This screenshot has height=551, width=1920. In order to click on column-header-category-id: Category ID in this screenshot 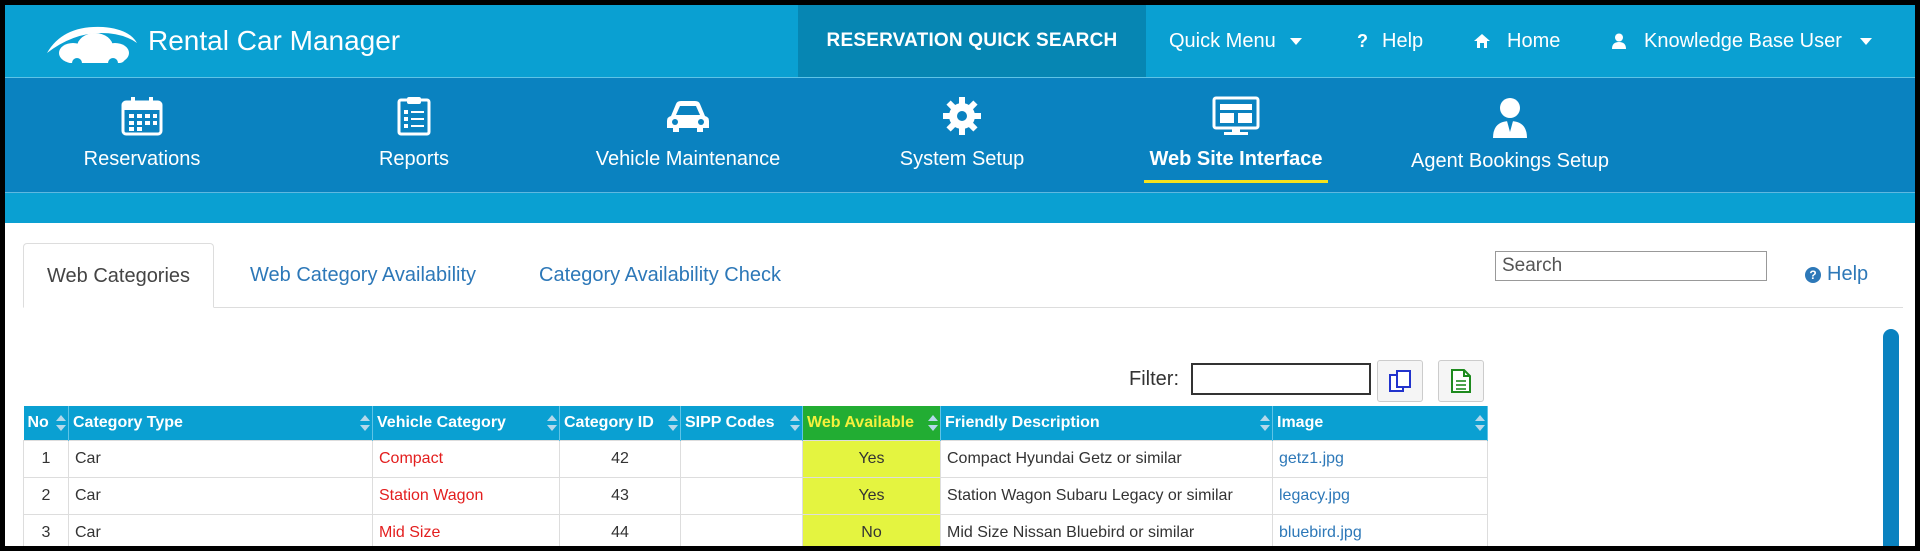, I will do `click(620, 423)`.